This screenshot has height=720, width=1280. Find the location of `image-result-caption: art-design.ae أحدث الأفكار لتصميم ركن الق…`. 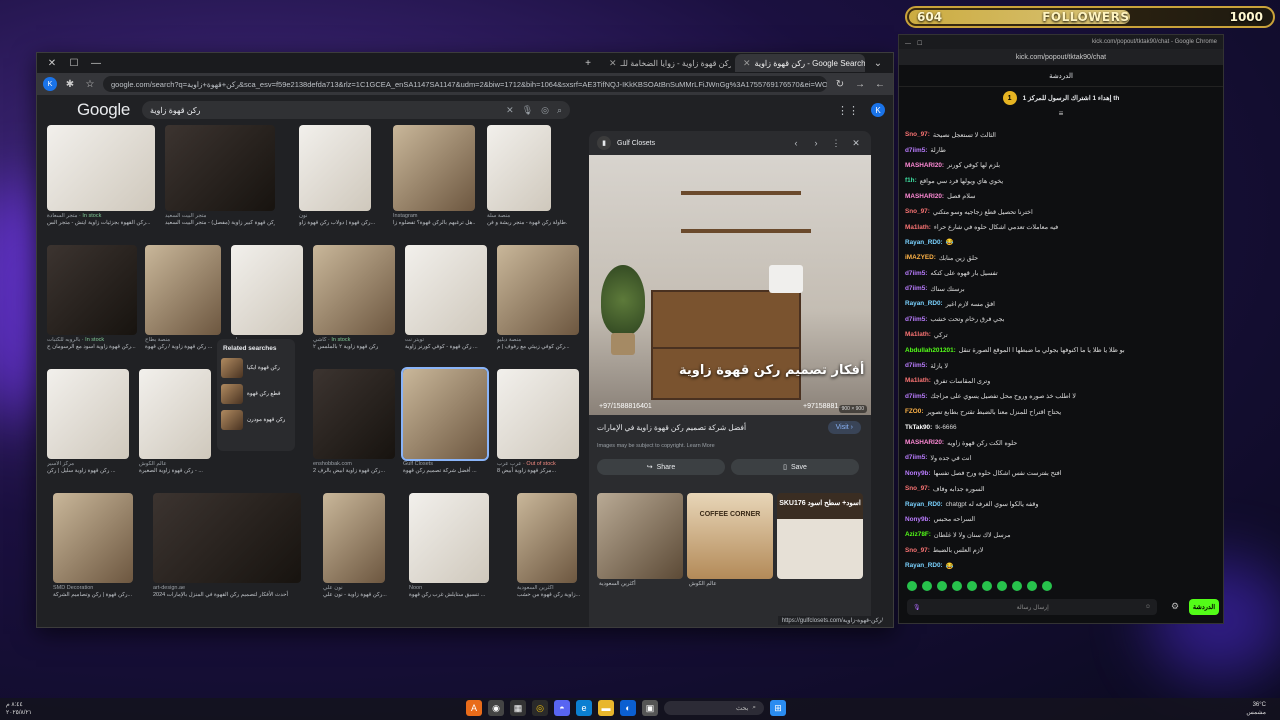

image-result-caption: art-design.ae أحدث الأفكار لتصميم ركن الق… is located at coordinates (227, 592).